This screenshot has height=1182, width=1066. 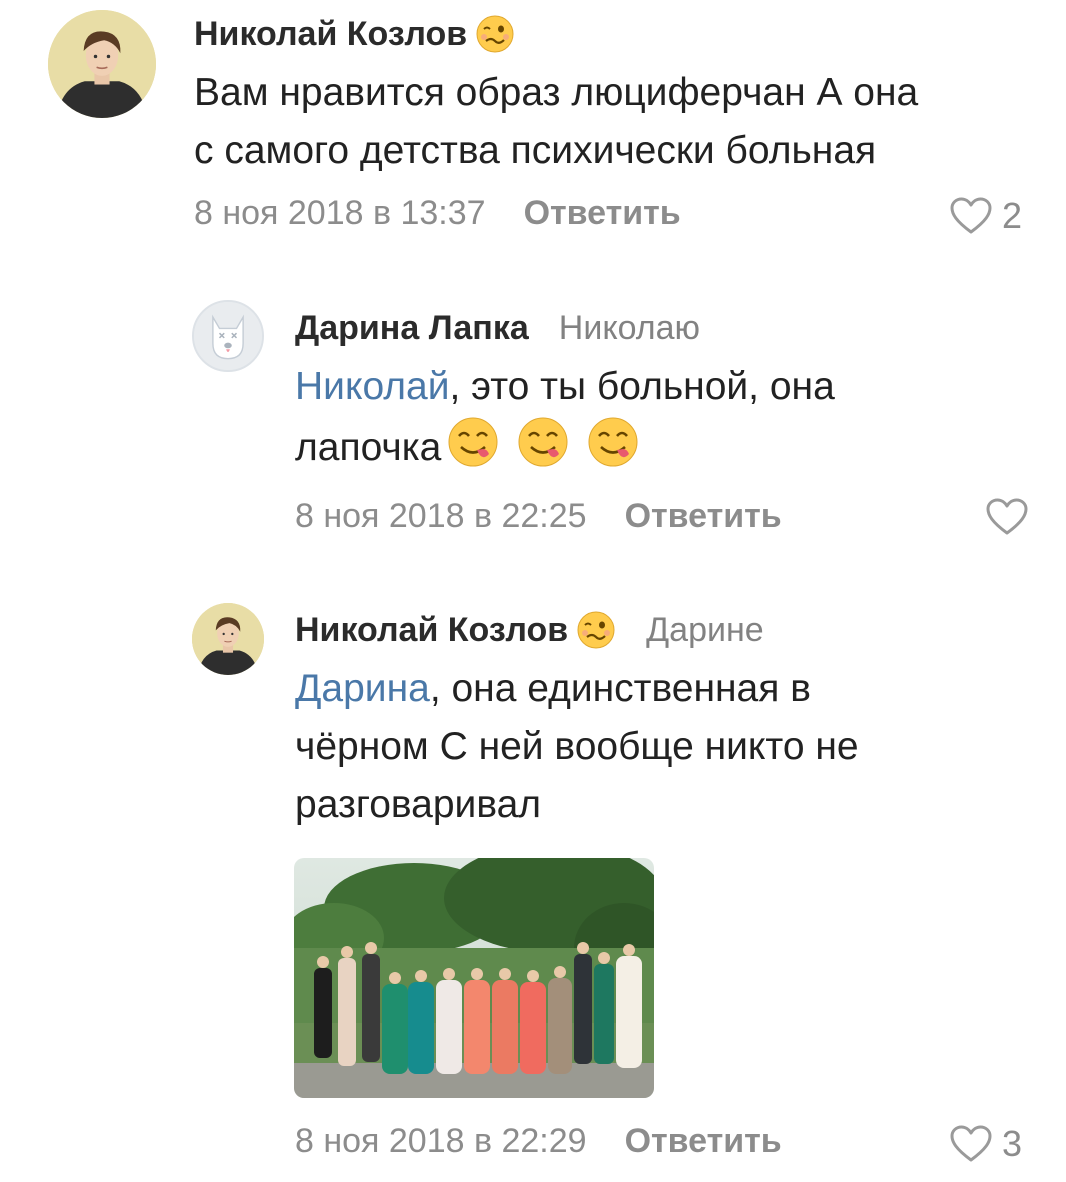 I want to click on like-button: 2, so click(x=986, y=216).